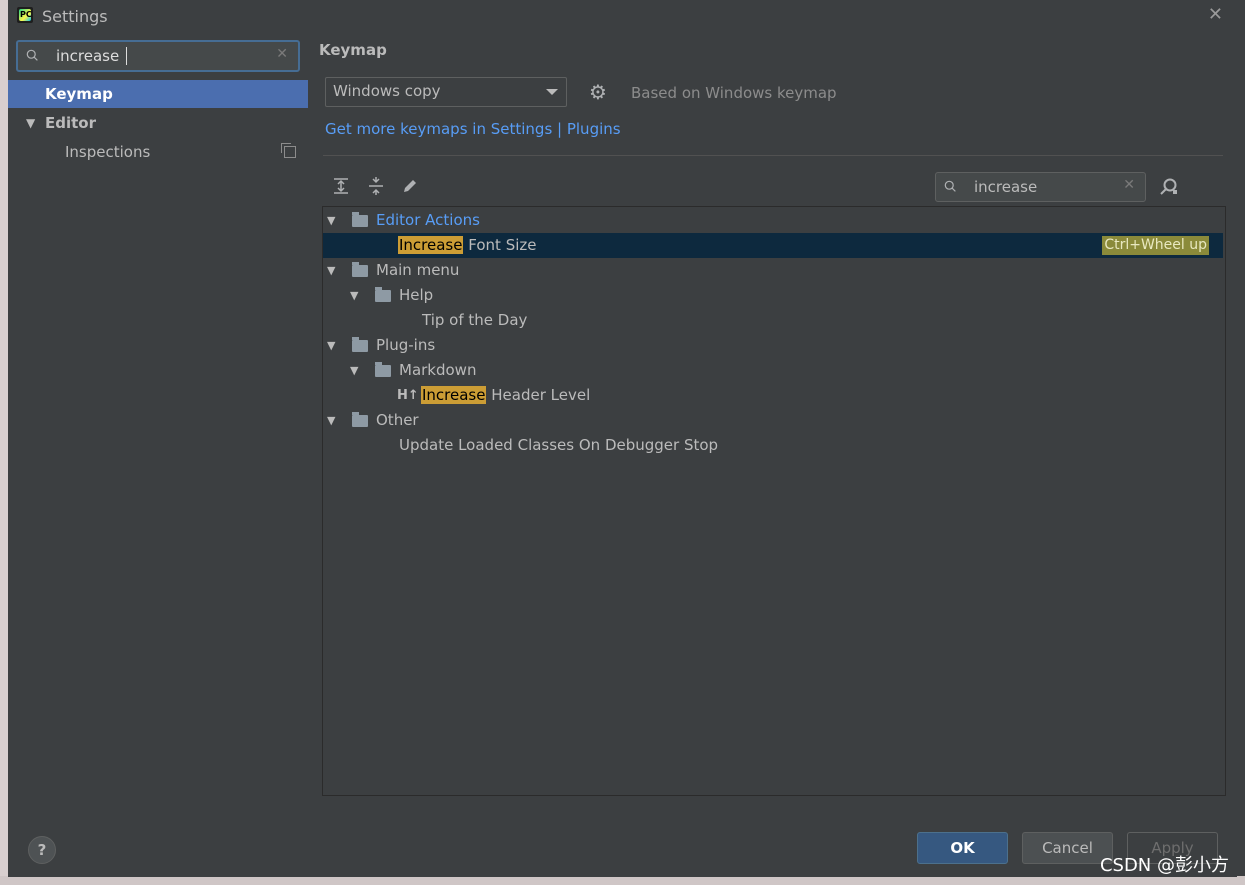  I want to click on find-by-shortcut-icon, so click(1169, 187).